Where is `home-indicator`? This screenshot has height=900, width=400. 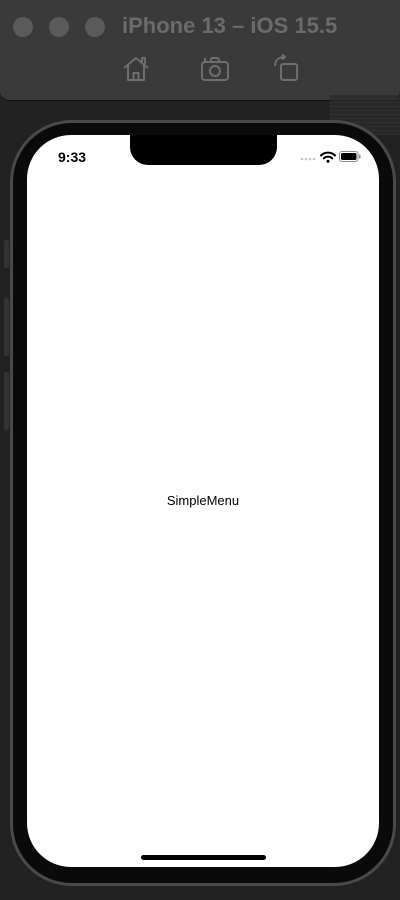 home-indicator is located at coordinates (203, 857).